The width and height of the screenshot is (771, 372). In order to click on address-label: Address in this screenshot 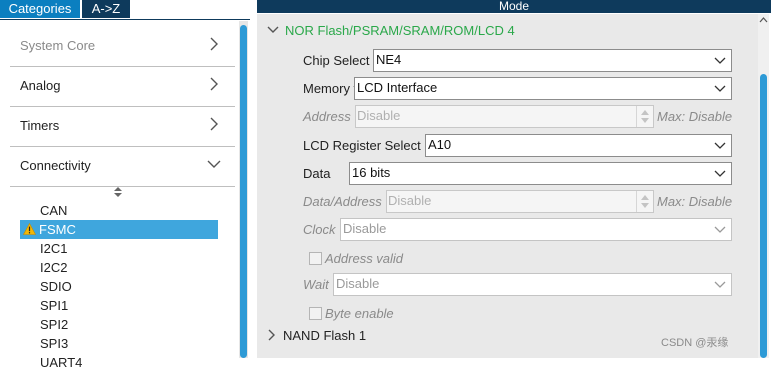, I will do `click(327, 116)`.